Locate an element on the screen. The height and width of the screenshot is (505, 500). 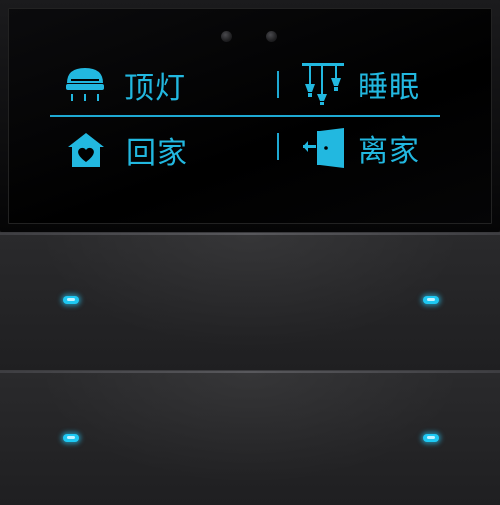
door-exit-icon is located at coordinates (324, 148).